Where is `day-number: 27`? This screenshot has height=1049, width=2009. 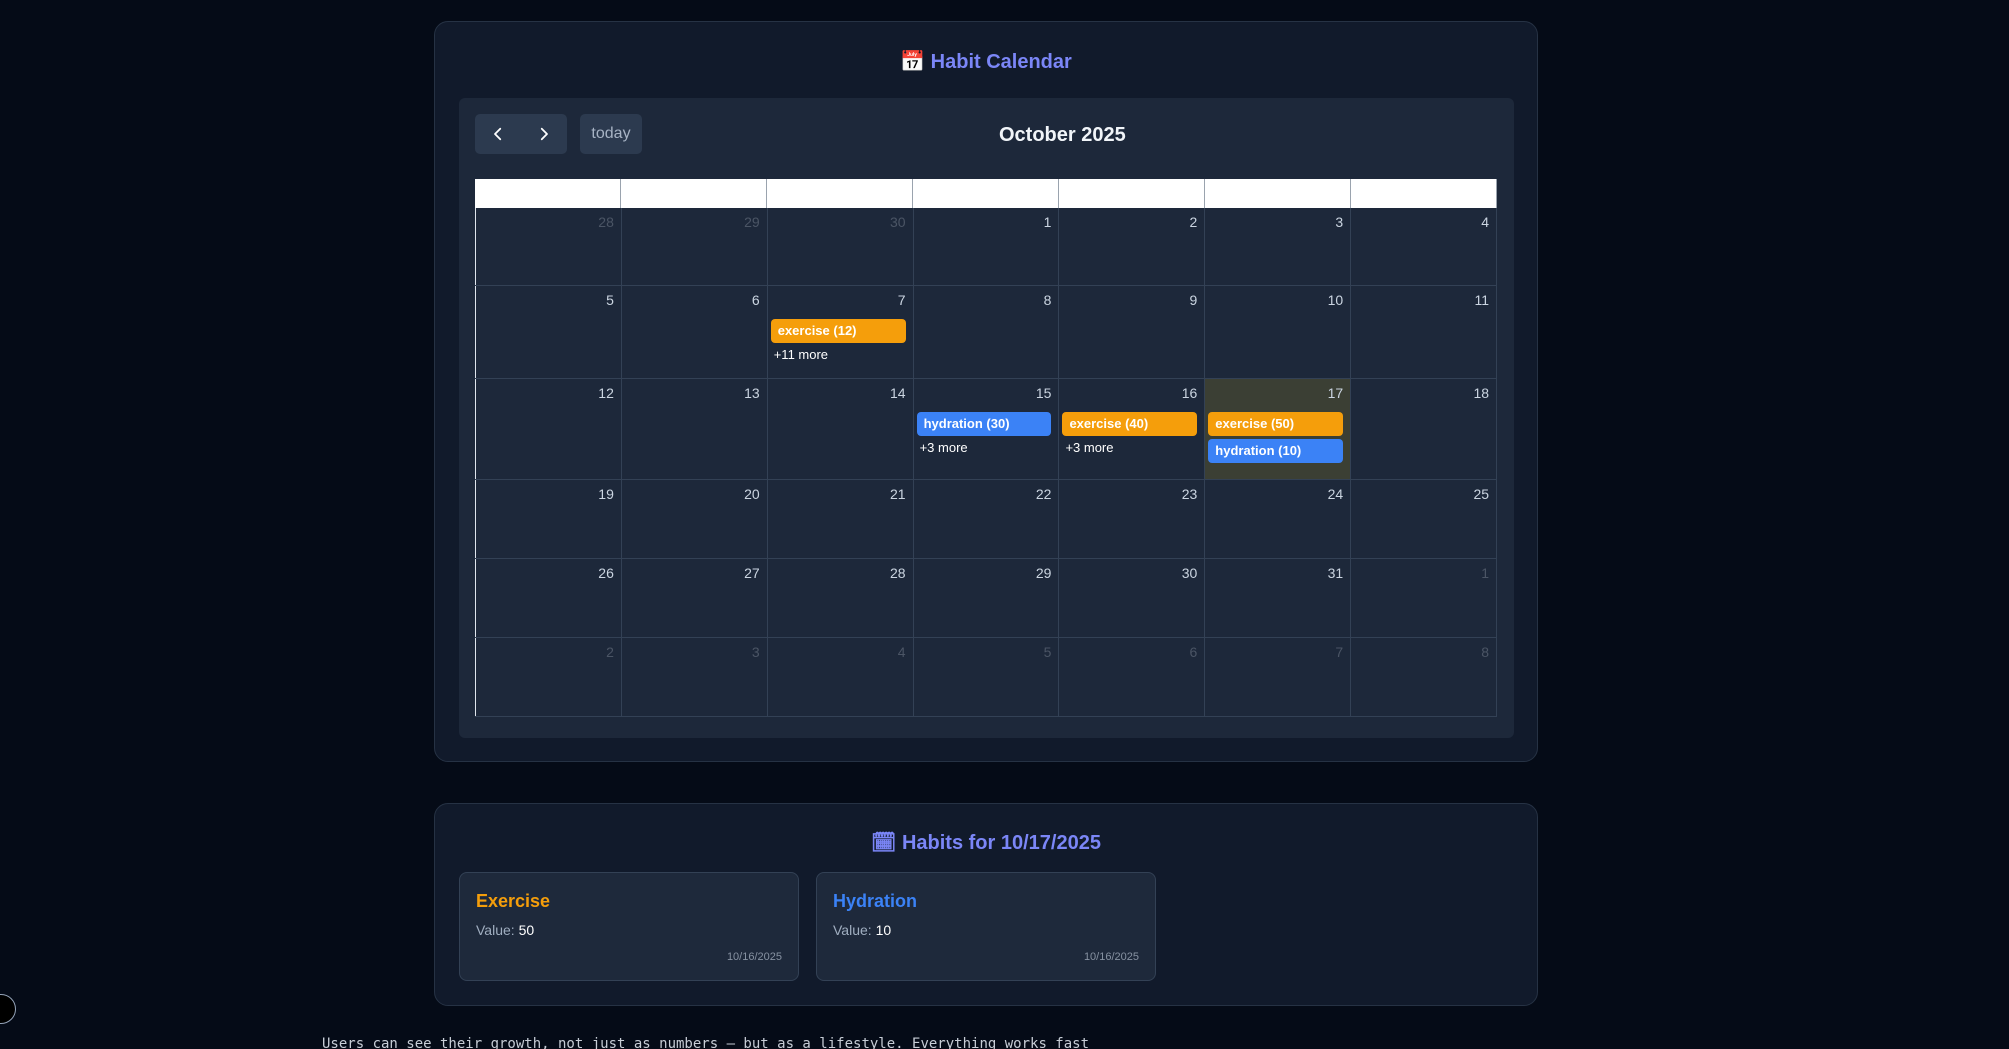
day-number: 27 is located at coordinates (692, 574).